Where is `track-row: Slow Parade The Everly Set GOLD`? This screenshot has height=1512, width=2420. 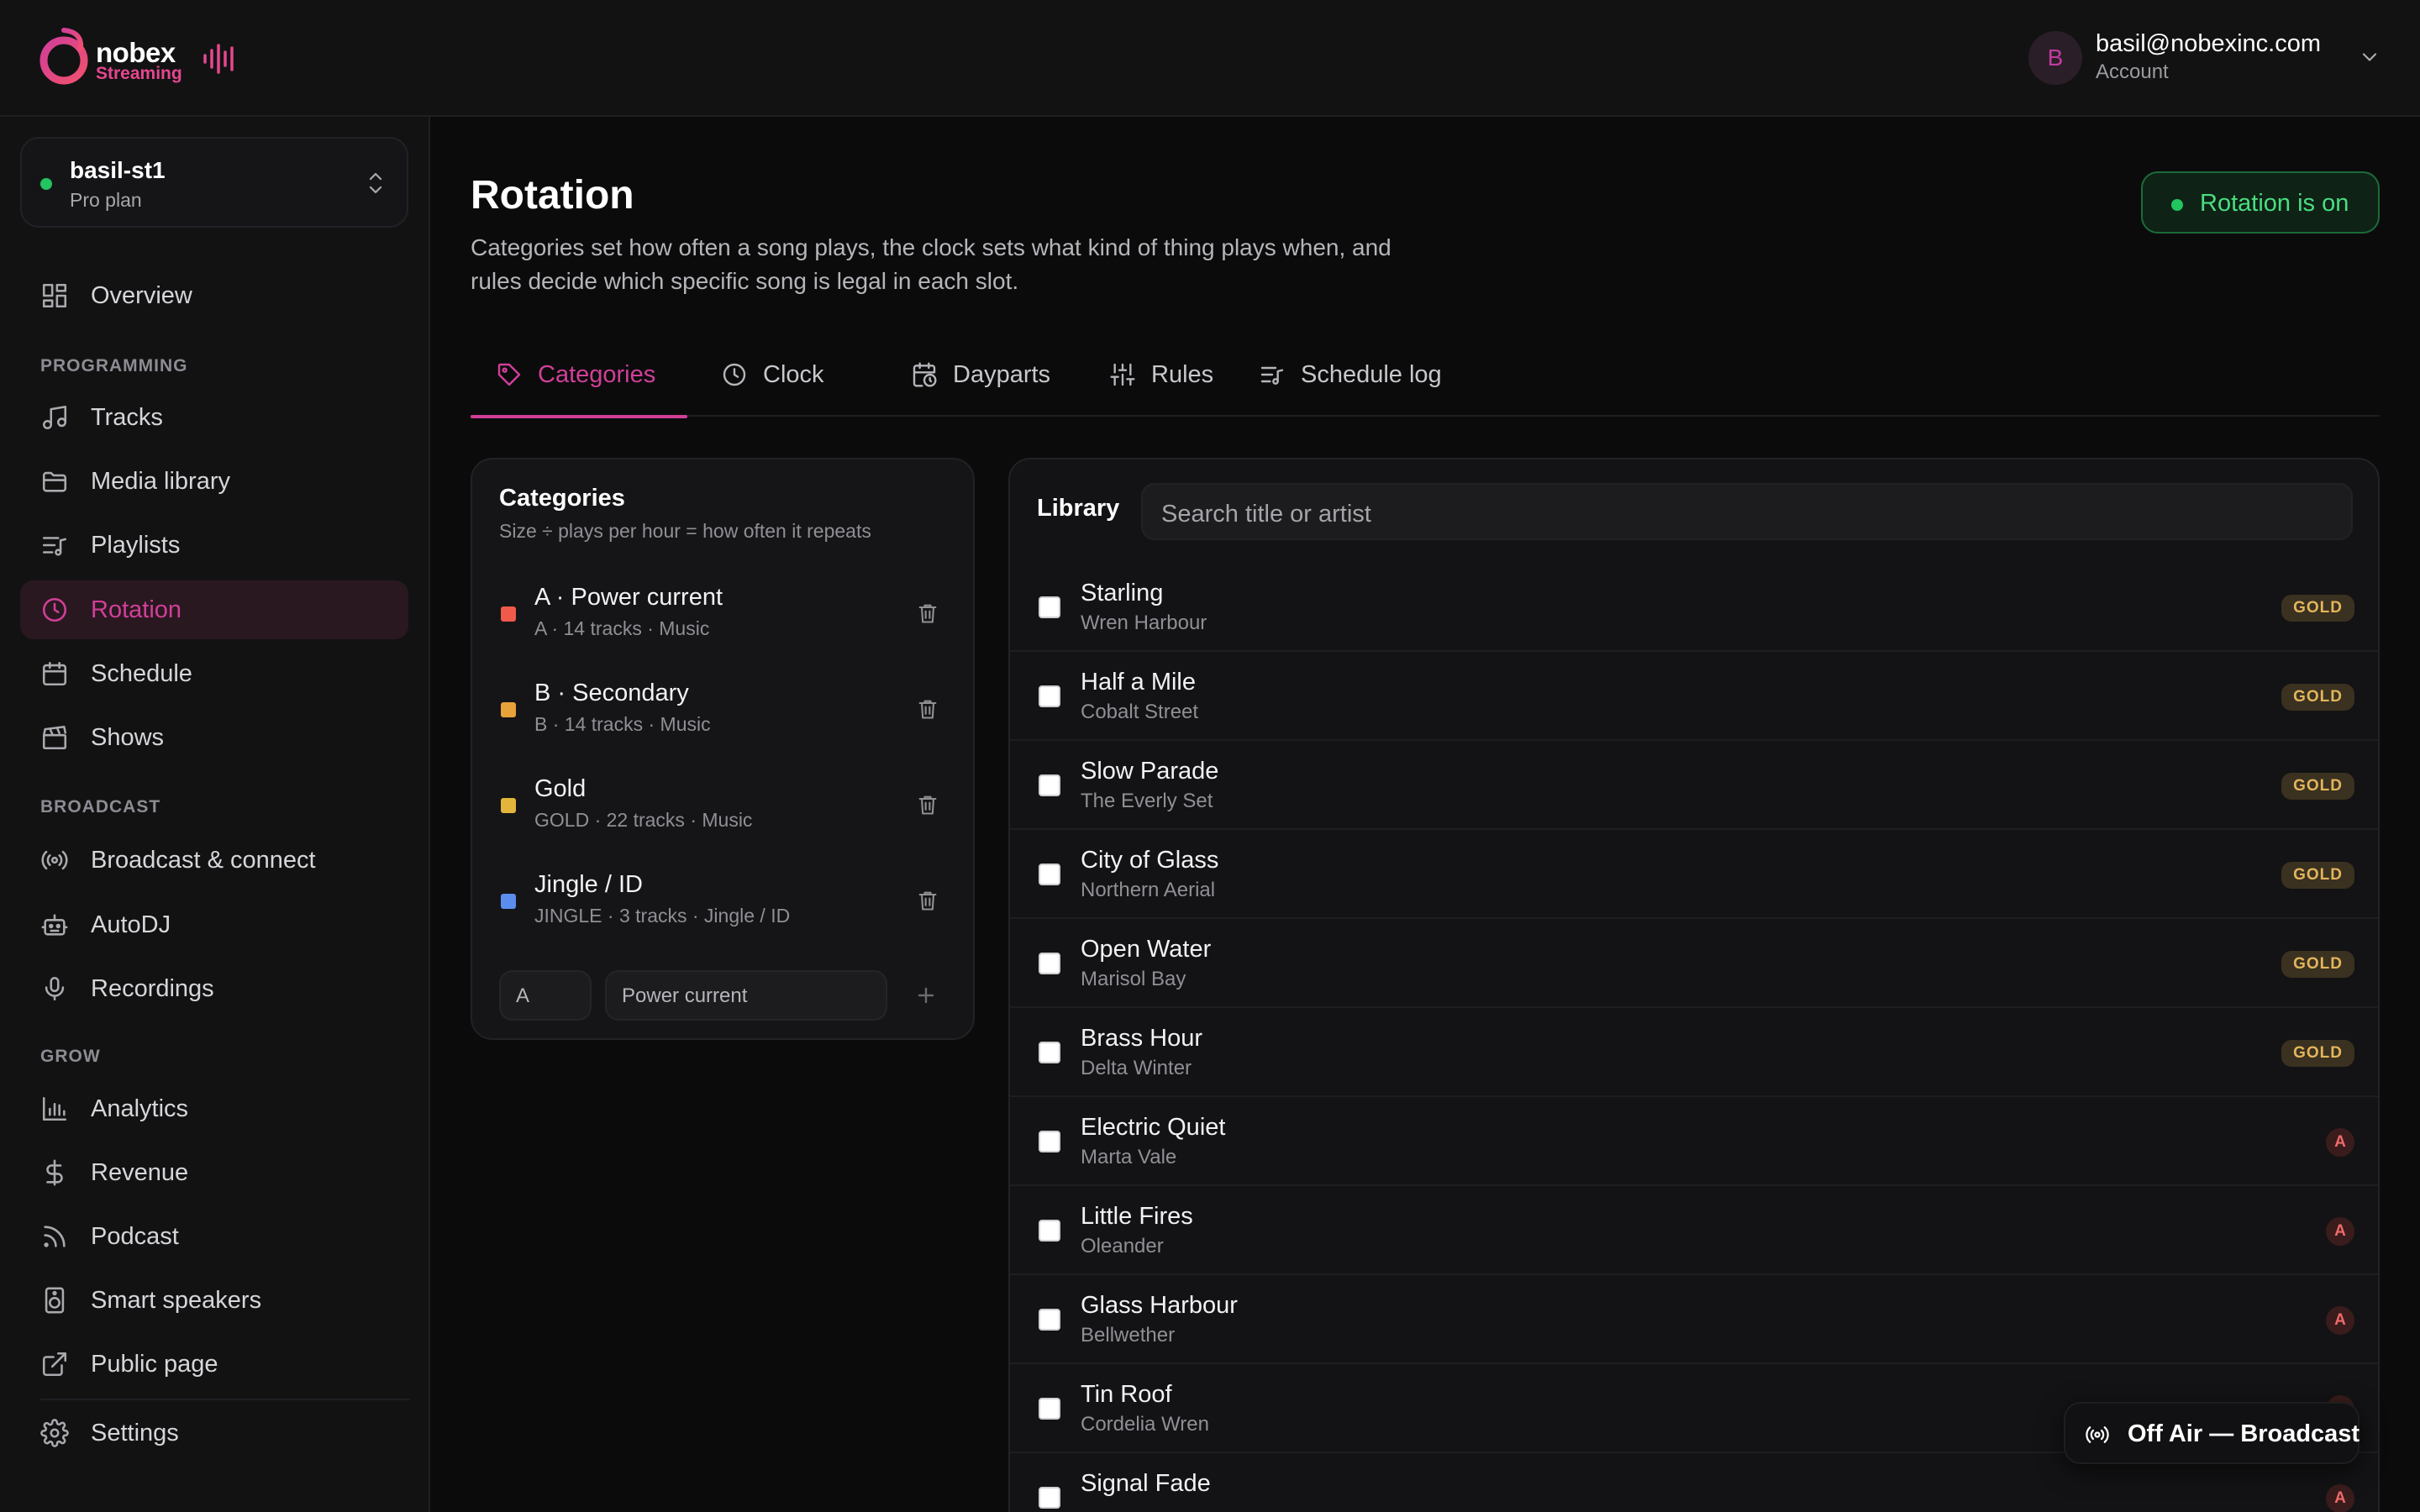
track-row: Slow Parade The Everly Set GOLD is located at coordinates (1694, 785).